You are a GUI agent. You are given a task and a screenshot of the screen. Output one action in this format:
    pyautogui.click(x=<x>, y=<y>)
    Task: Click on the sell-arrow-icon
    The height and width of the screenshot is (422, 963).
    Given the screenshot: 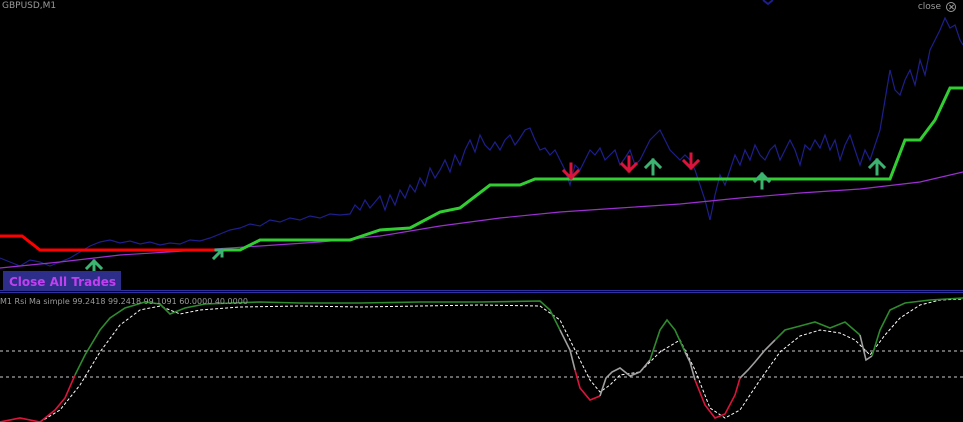 What is the action you would take?
    pyautogui.click(x=768, y=3)
    